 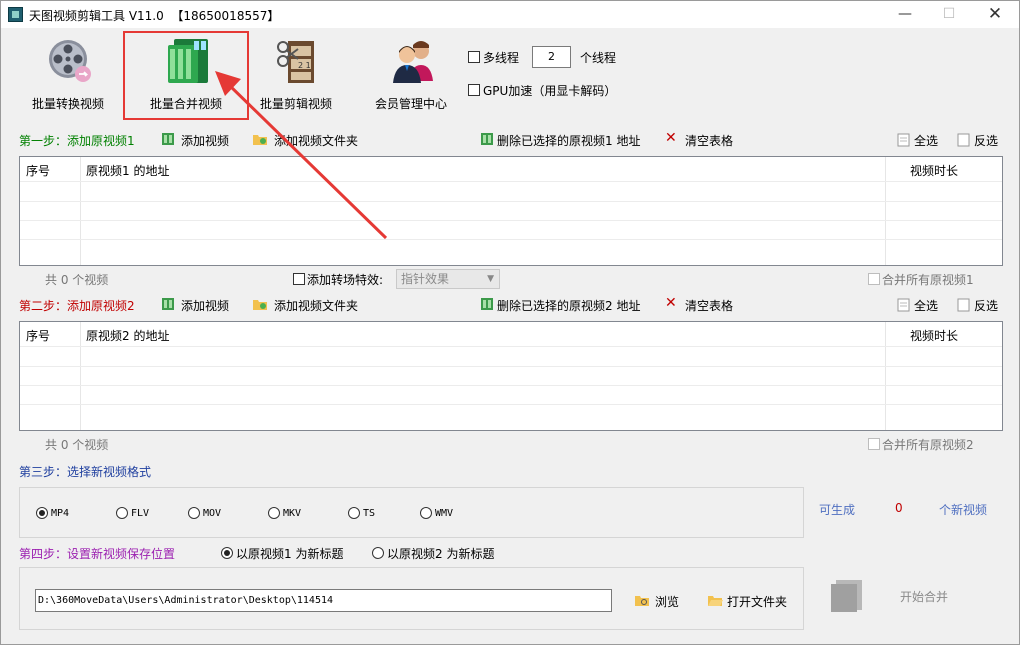 What do you see at coordinates (874, 444) in the screenshot?
I see `step2-merge-all-checkbox` at bounding box center [874, 444].